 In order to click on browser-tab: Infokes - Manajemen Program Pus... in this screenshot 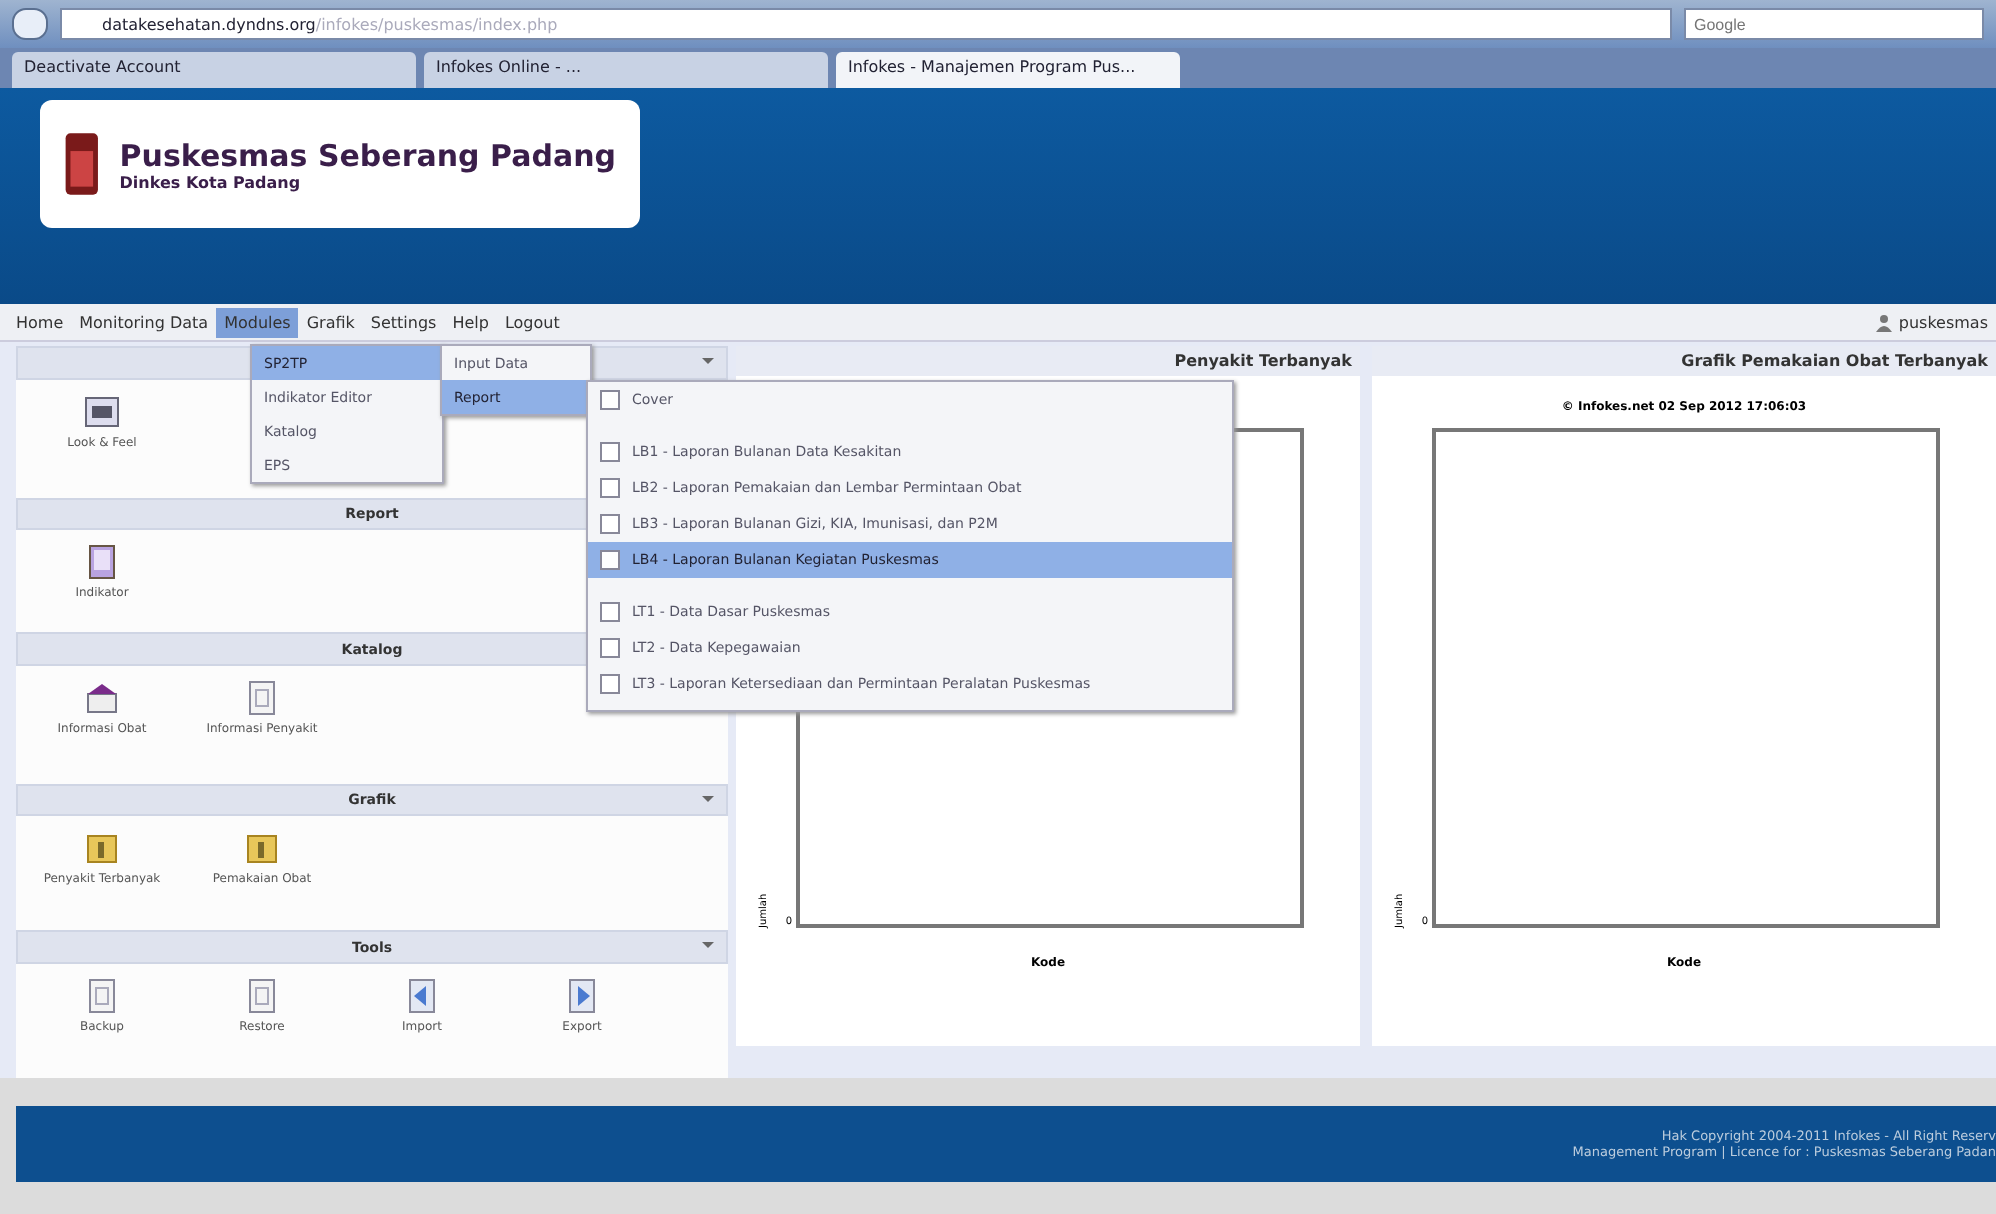, I will do `click(1008, 70)`.